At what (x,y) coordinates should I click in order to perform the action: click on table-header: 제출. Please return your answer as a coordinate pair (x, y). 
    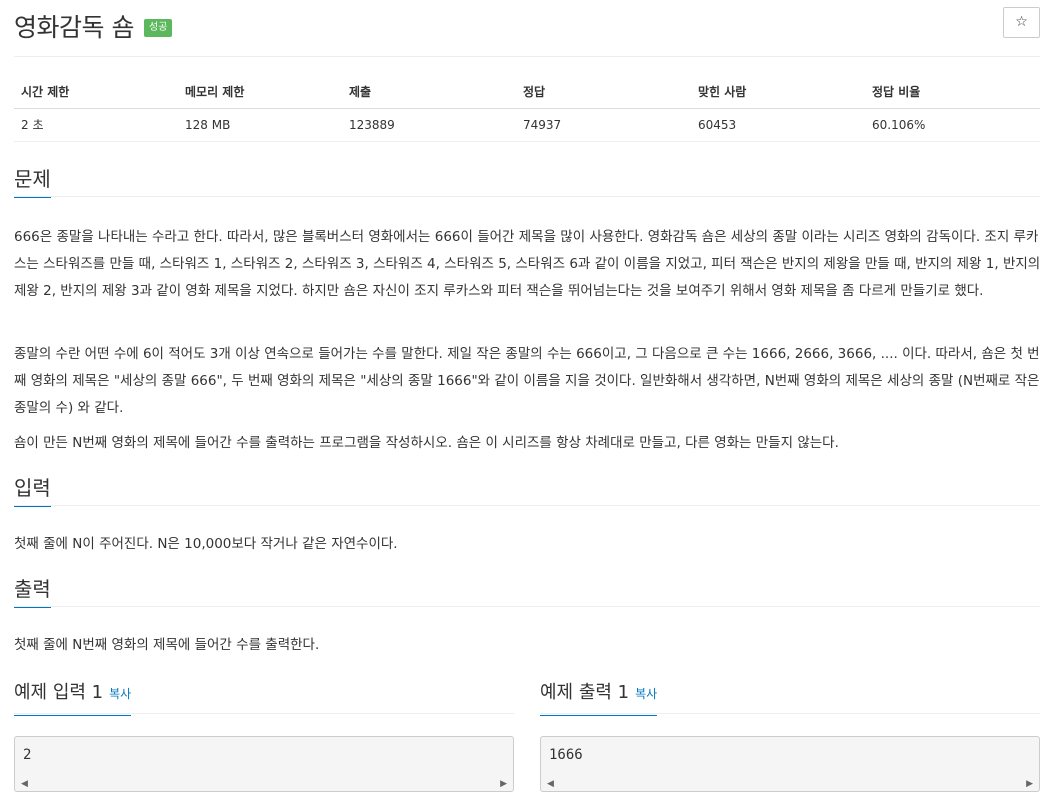
    Looking at the image, I should click on (429, 92).